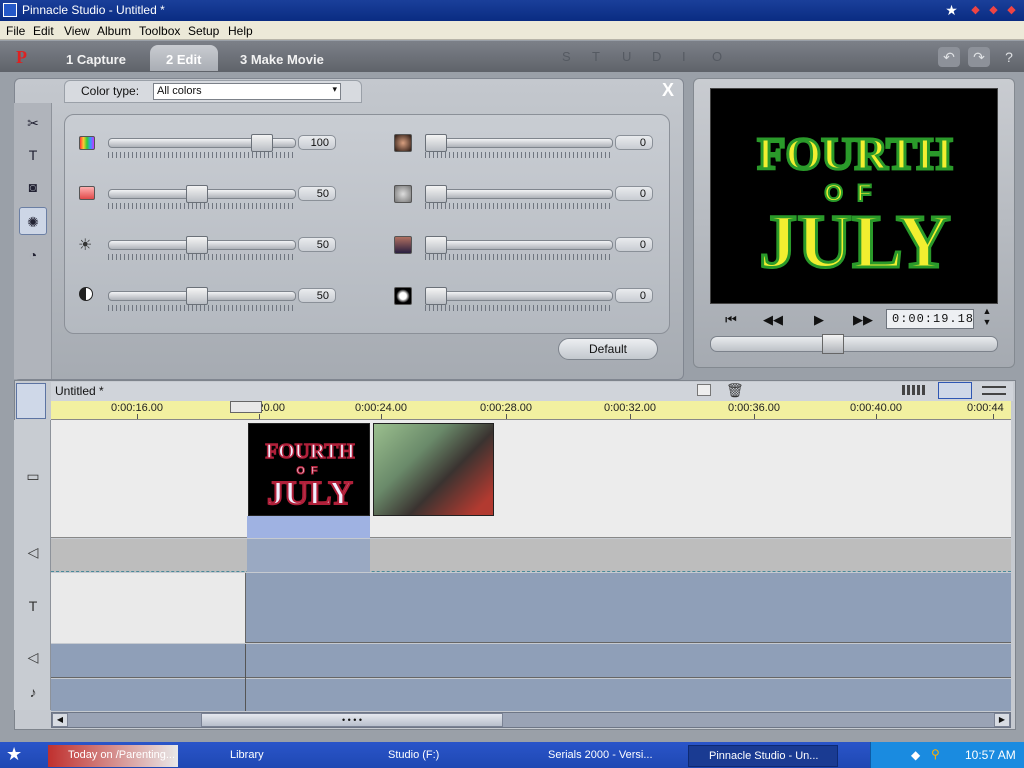 Image resolution: width=1024 pixels, height=768 pixels. I want to click on ruler-label: 0:00:36.00, so click(754, 408).